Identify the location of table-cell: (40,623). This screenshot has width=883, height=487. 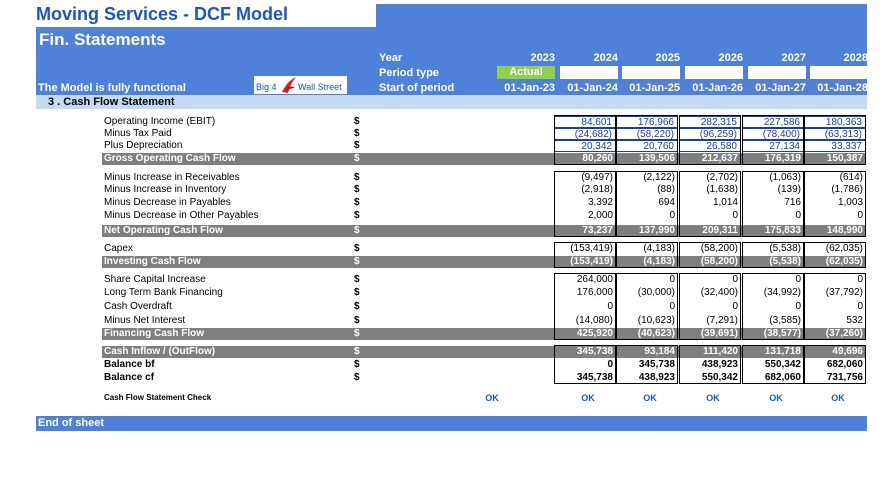
(647, 334).